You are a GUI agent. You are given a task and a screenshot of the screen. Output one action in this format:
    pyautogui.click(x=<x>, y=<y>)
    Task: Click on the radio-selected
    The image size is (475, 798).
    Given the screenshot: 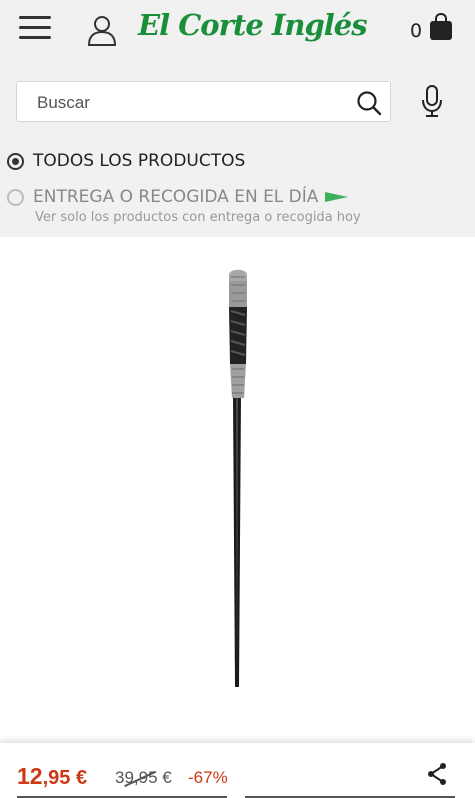 What is the action you would take?
    pyautogui.click(x=15, y=161)
    